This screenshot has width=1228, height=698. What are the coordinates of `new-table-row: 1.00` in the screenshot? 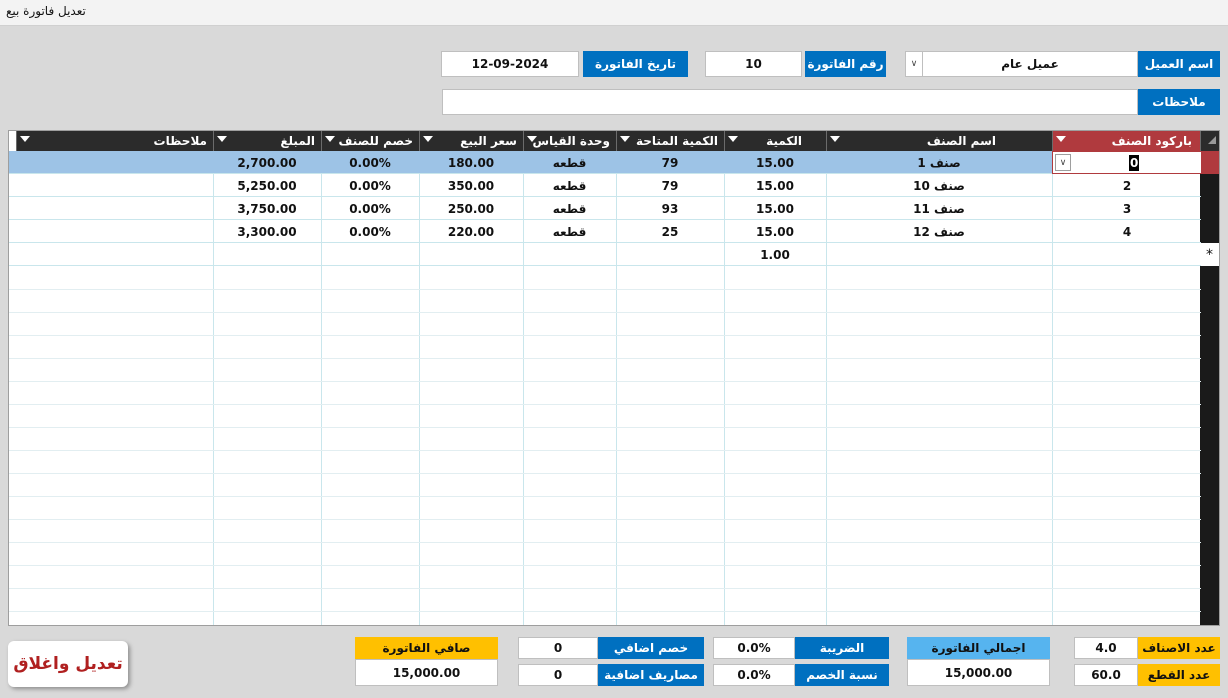 It's located at (605, 254).